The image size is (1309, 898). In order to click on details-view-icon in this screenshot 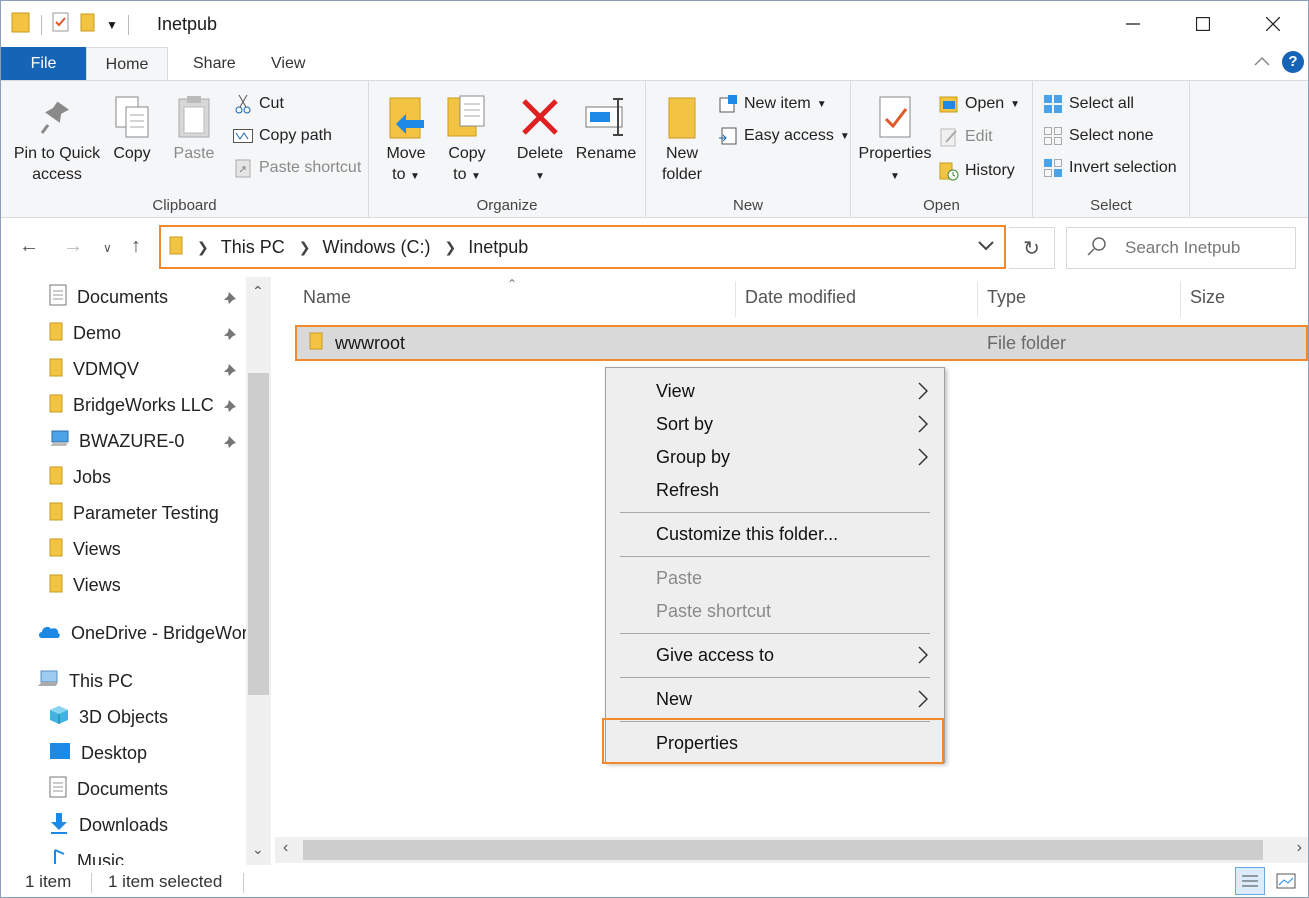, I will do `click(1250, 881)`.